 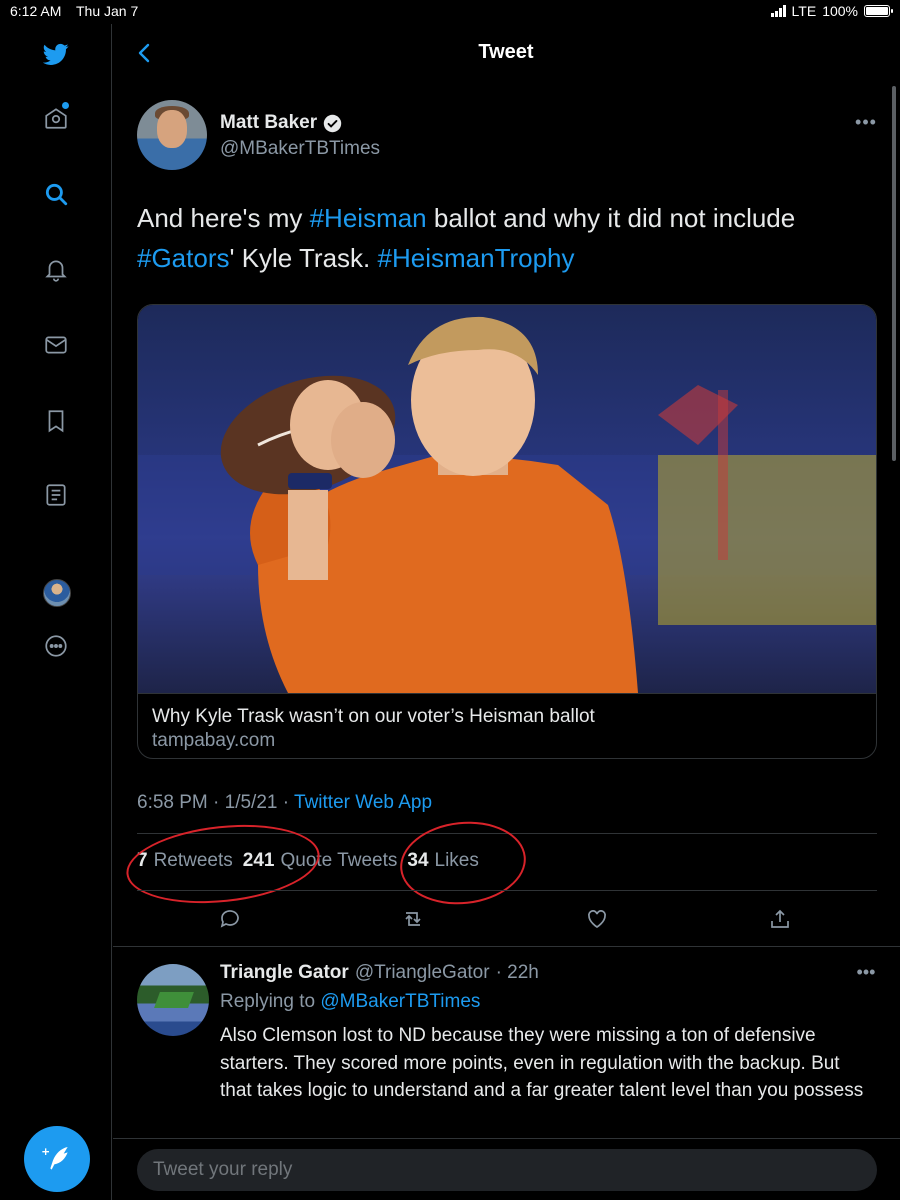 I want to click on tweet-timestamp: 6:58 PM · 1/5/21 · Twitter Web App, so click(x=284, y=803).